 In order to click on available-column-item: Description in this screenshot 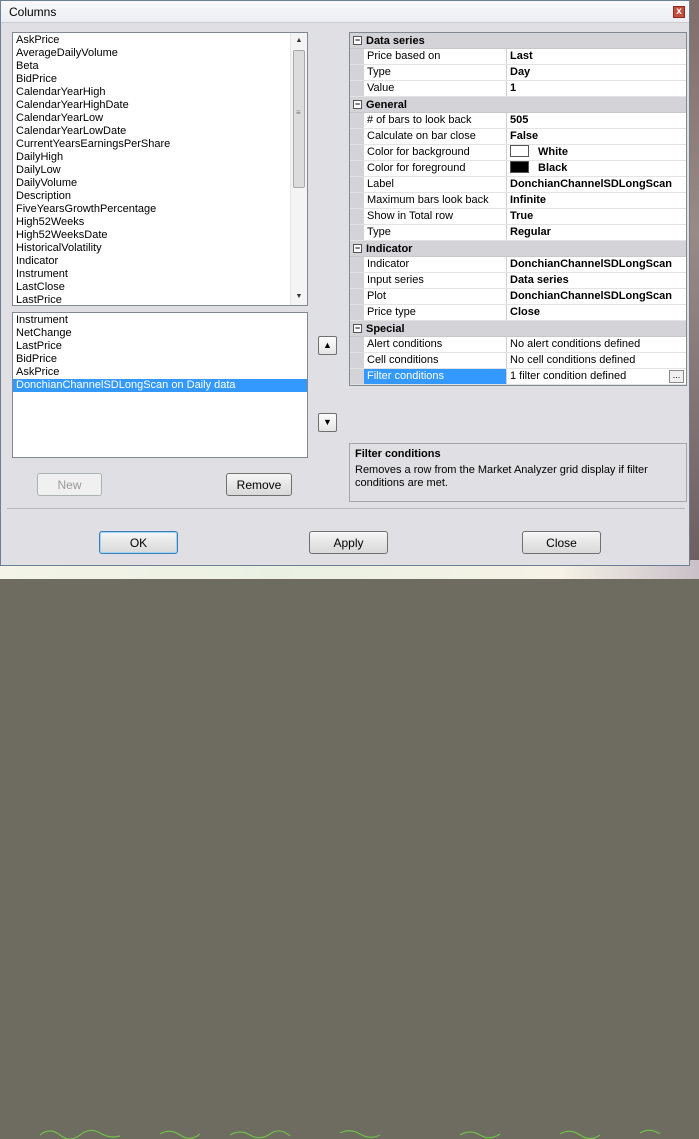, I will do `click(160, 196)`.